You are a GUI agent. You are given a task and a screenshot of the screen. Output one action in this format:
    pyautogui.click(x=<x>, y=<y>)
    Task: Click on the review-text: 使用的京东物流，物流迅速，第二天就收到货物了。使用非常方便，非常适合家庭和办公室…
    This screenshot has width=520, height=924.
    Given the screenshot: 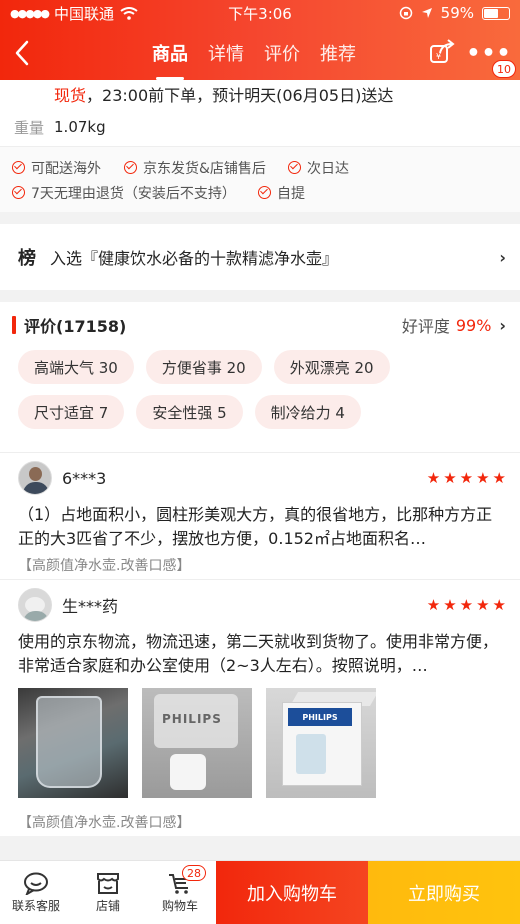 What is the action you would take?
    pyautogui.click(x=258, y=653)
    